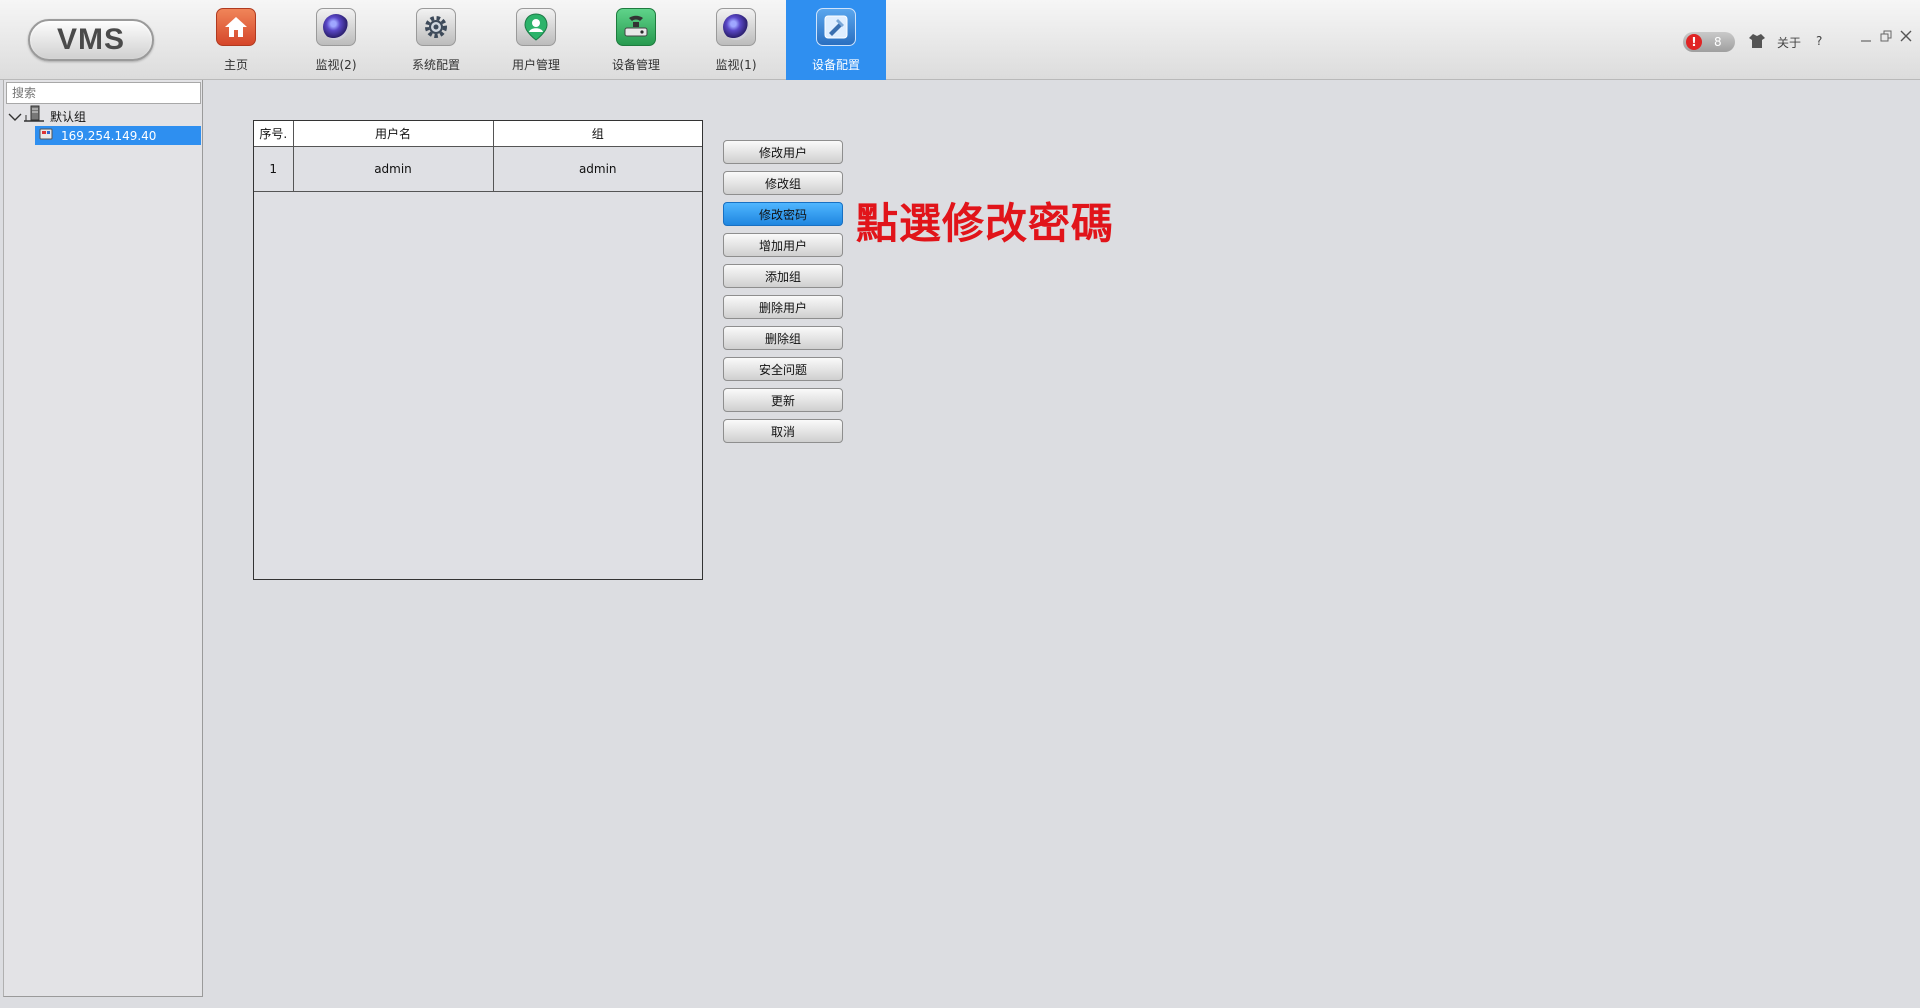  What do you see at coordinates (103, 538) in the screenshot?
I see `device-tree-panel: 默认组 169.254.149.40` at bounding box center [103, 538].